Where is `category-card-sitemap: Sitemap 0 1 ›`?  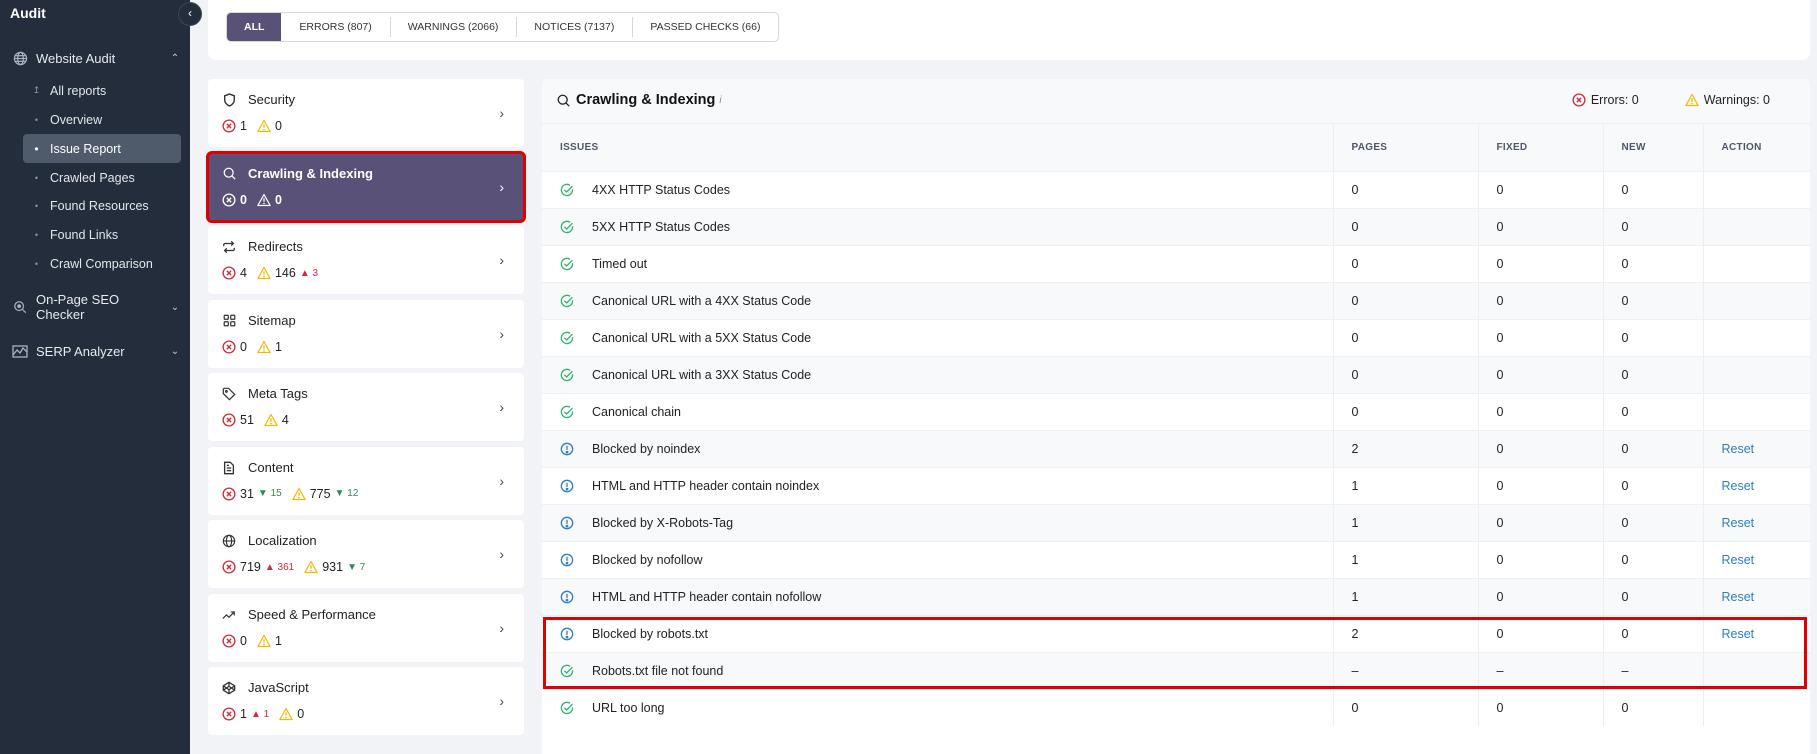
category-card-sitemap: Sitemap 0 1 › is located at coordinates (366, 333).